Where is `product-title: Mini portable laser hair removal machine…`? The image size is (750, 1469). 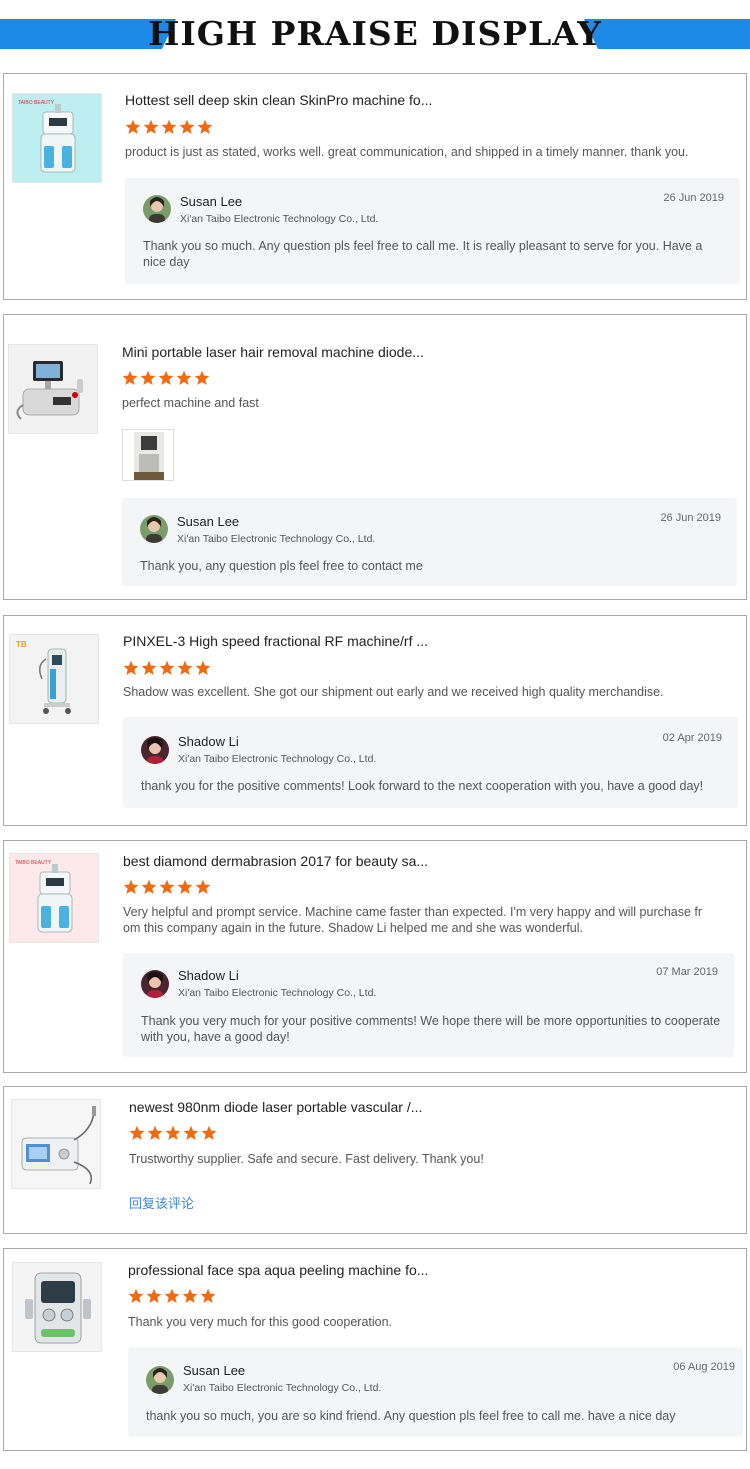
product-title: Mini portable laser hair removal machine… is located at coordinates (273, 352).